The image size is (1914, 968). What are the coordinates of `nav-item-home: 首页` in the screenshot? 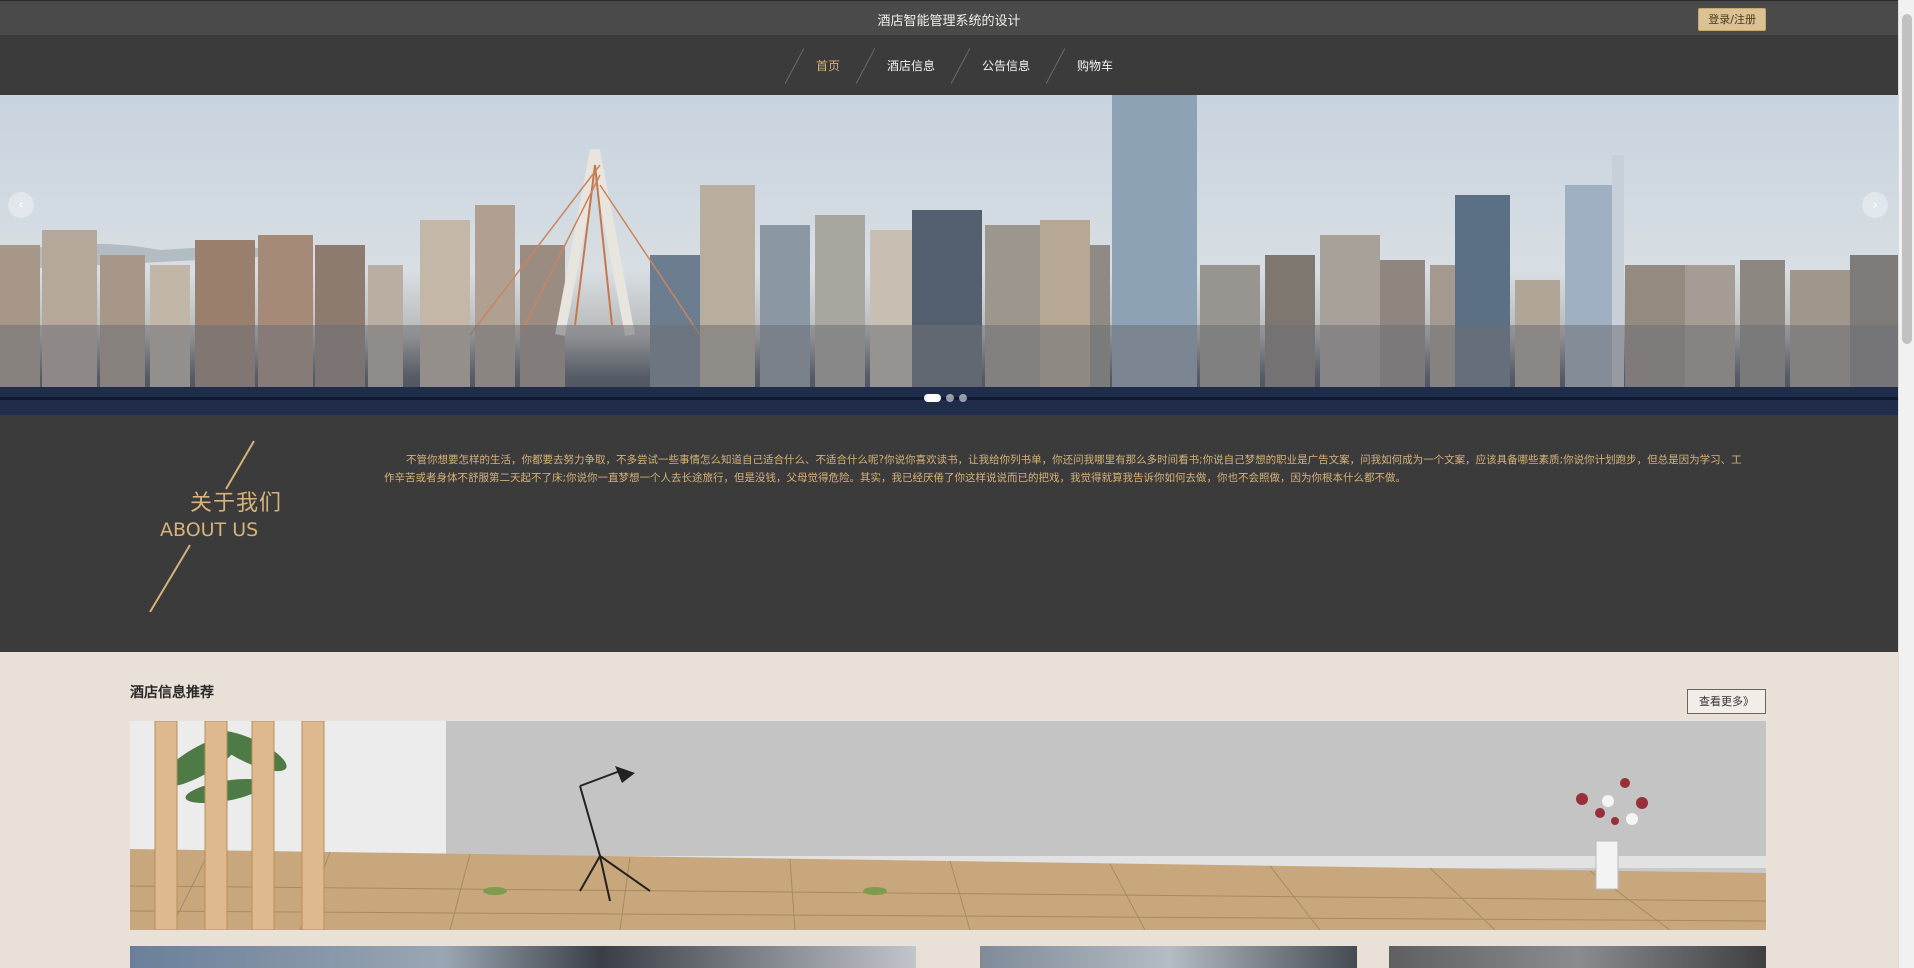 It's located at (825, 65).